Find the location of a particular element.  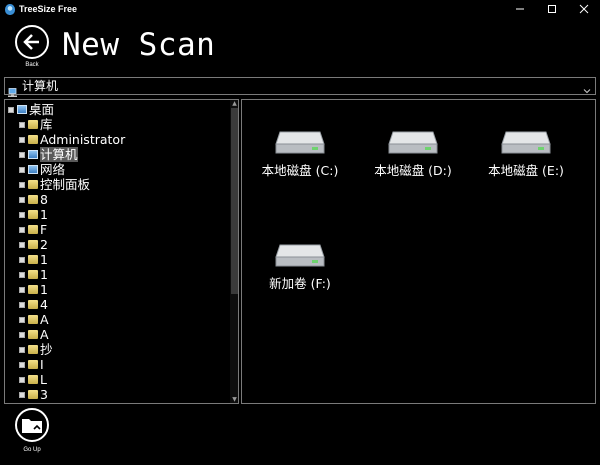

drive-f: 新加卷 (F:) is located at coordinates (300, 271).